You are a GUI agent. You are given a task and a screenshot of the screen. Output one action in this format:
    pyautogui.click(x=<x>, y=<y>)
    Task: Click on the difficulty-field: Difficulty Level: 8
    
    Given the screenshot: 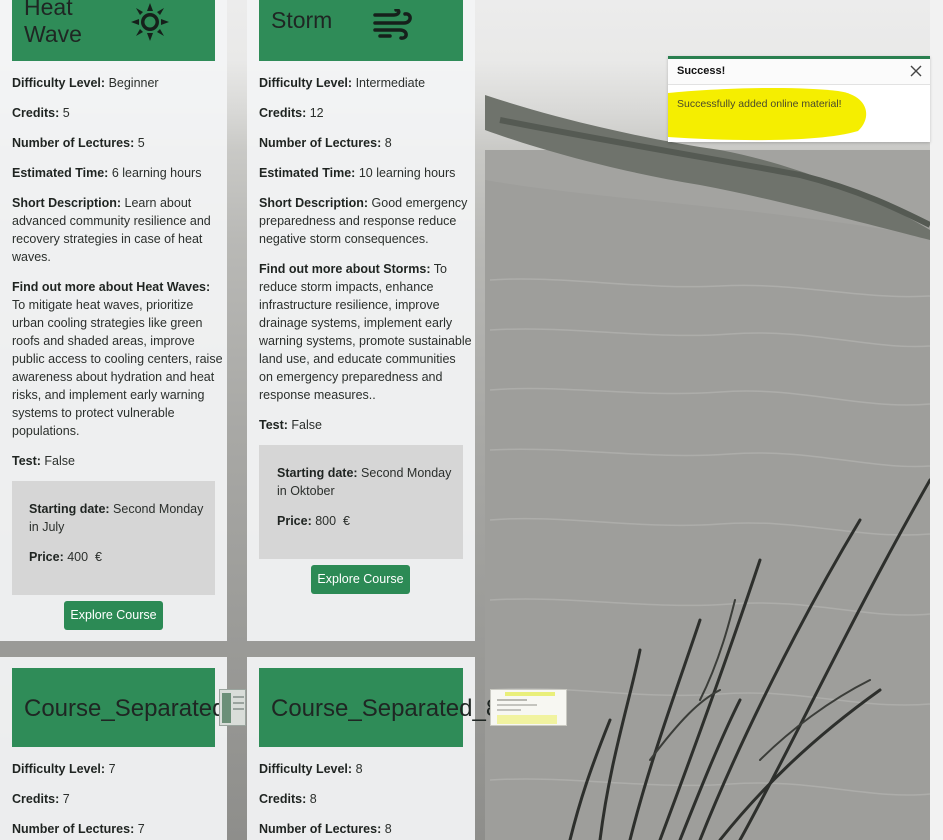 What is the action you would take?
    pyautogui.click(x=311, y=769)
    